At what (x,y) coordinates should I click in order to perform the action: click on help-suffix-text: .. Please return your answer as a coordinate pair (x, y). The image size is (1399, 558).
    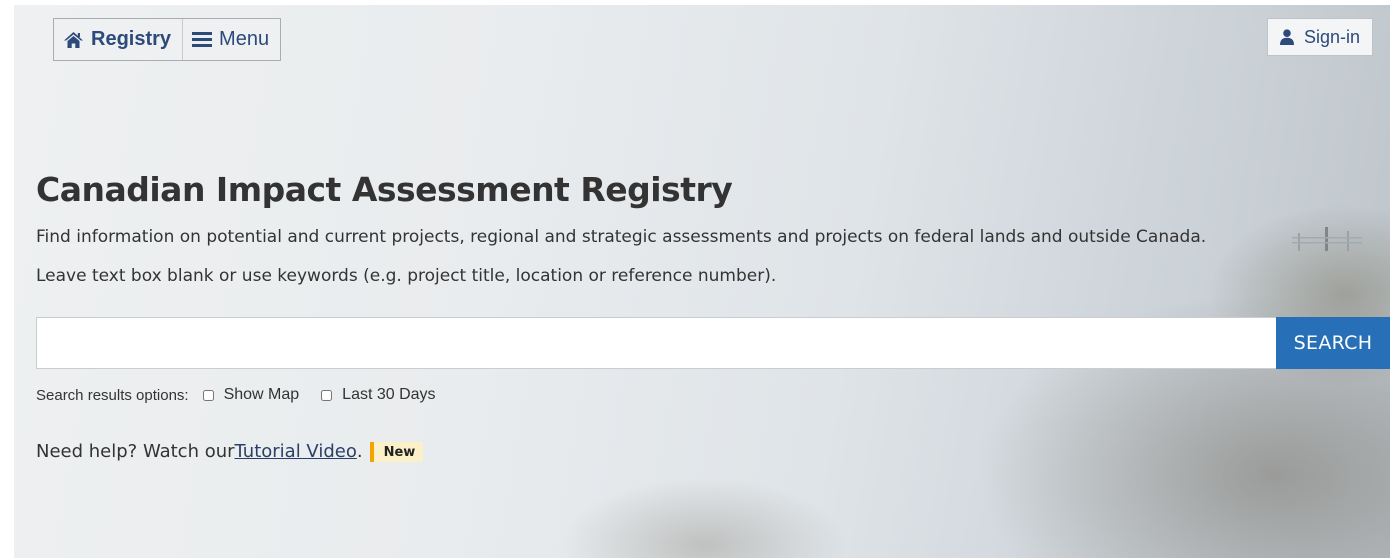
    Looking at the image, I should click on (359, 451).